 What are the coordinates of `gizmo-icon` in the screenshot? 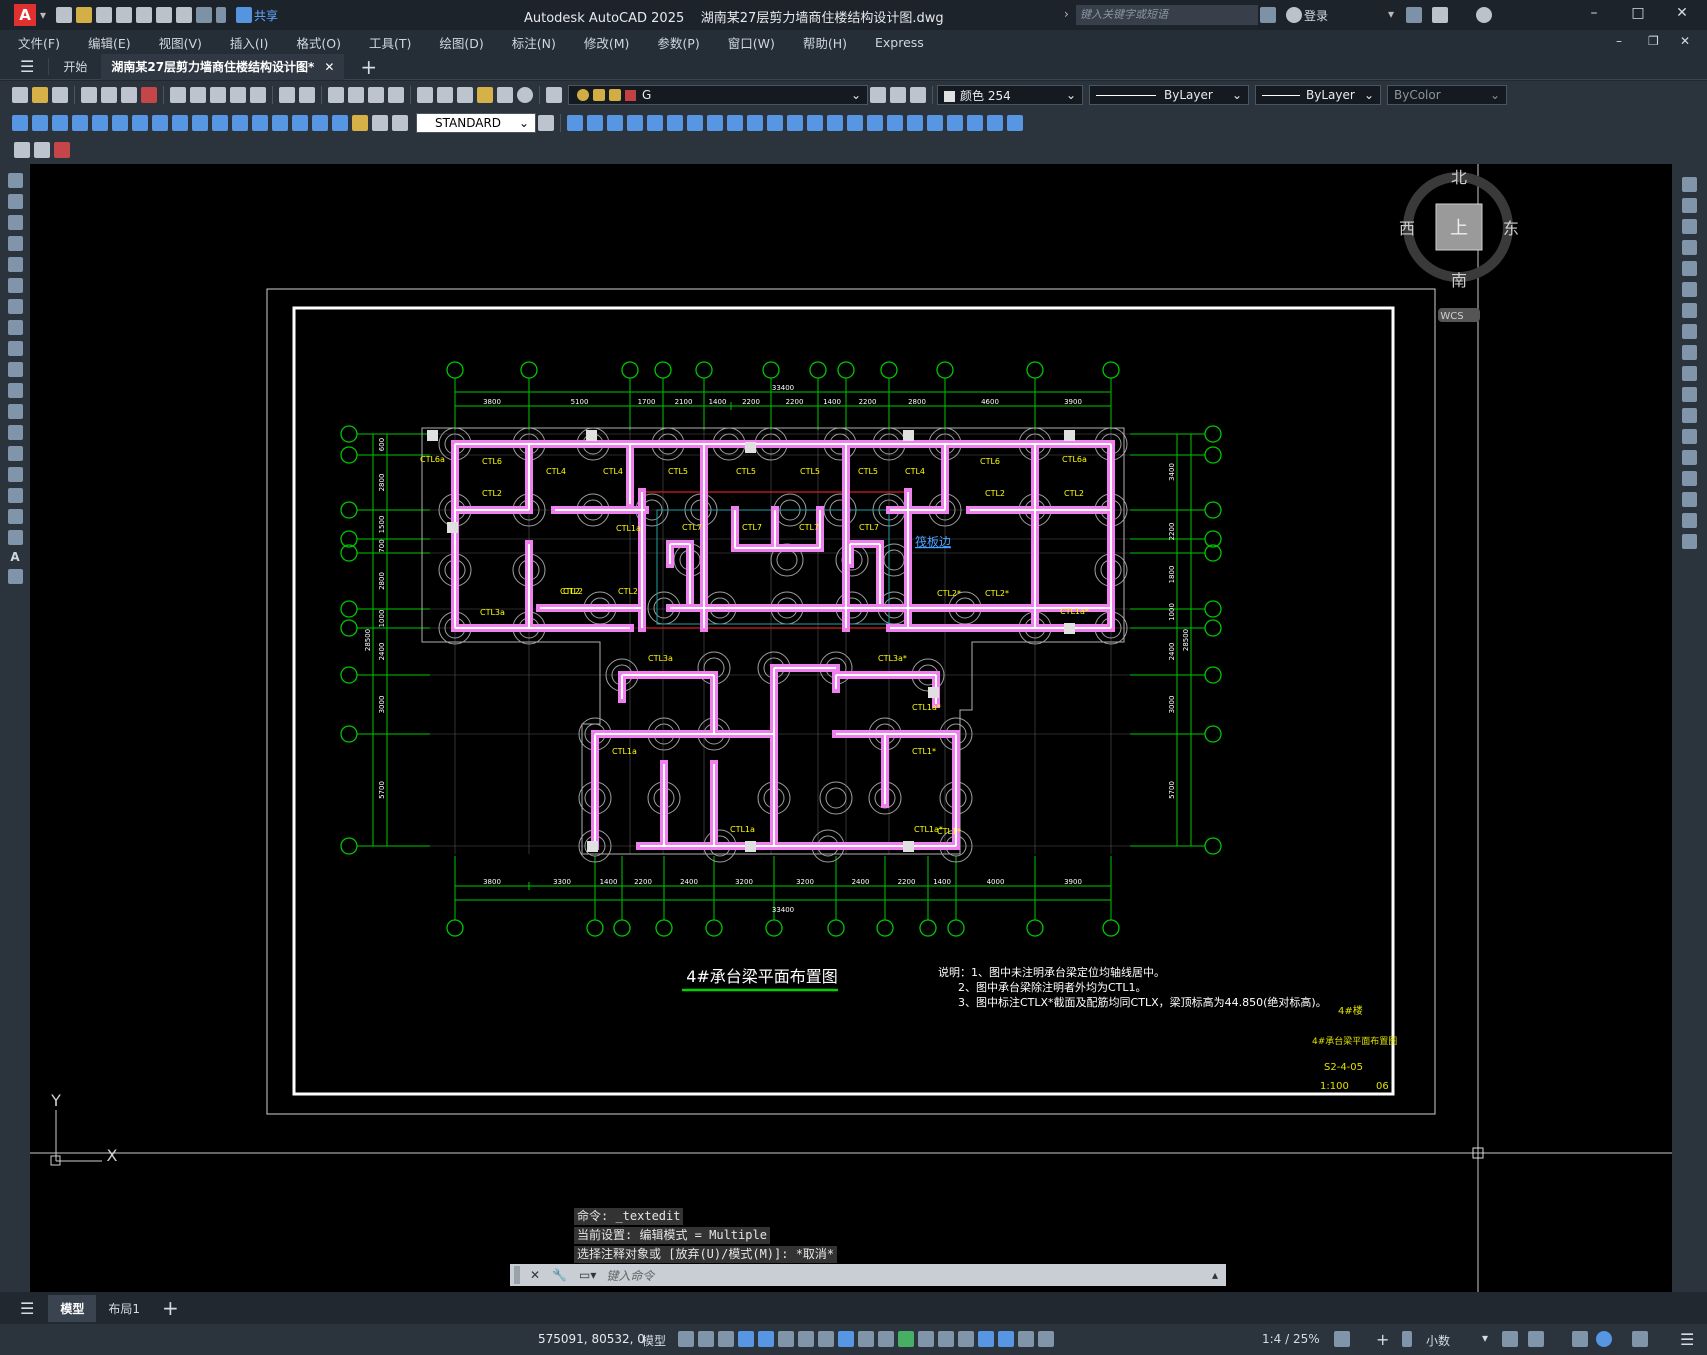 It's located at (986, 1339).